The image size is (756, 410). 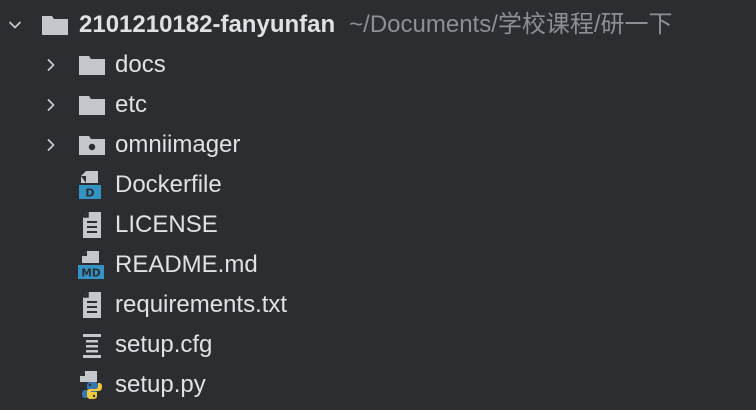 I want to click on dockerfile-icon: D, so click(x=92, y=185).